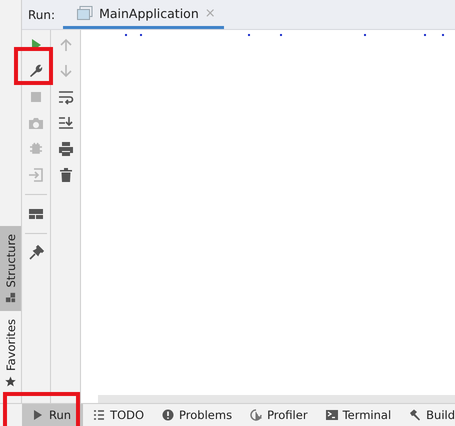 This screenshot has height=426, width=455. What do you see at coordinates (36, 253) in the screenshot?
I see `pin-icon` at bounding box center [36, 253].